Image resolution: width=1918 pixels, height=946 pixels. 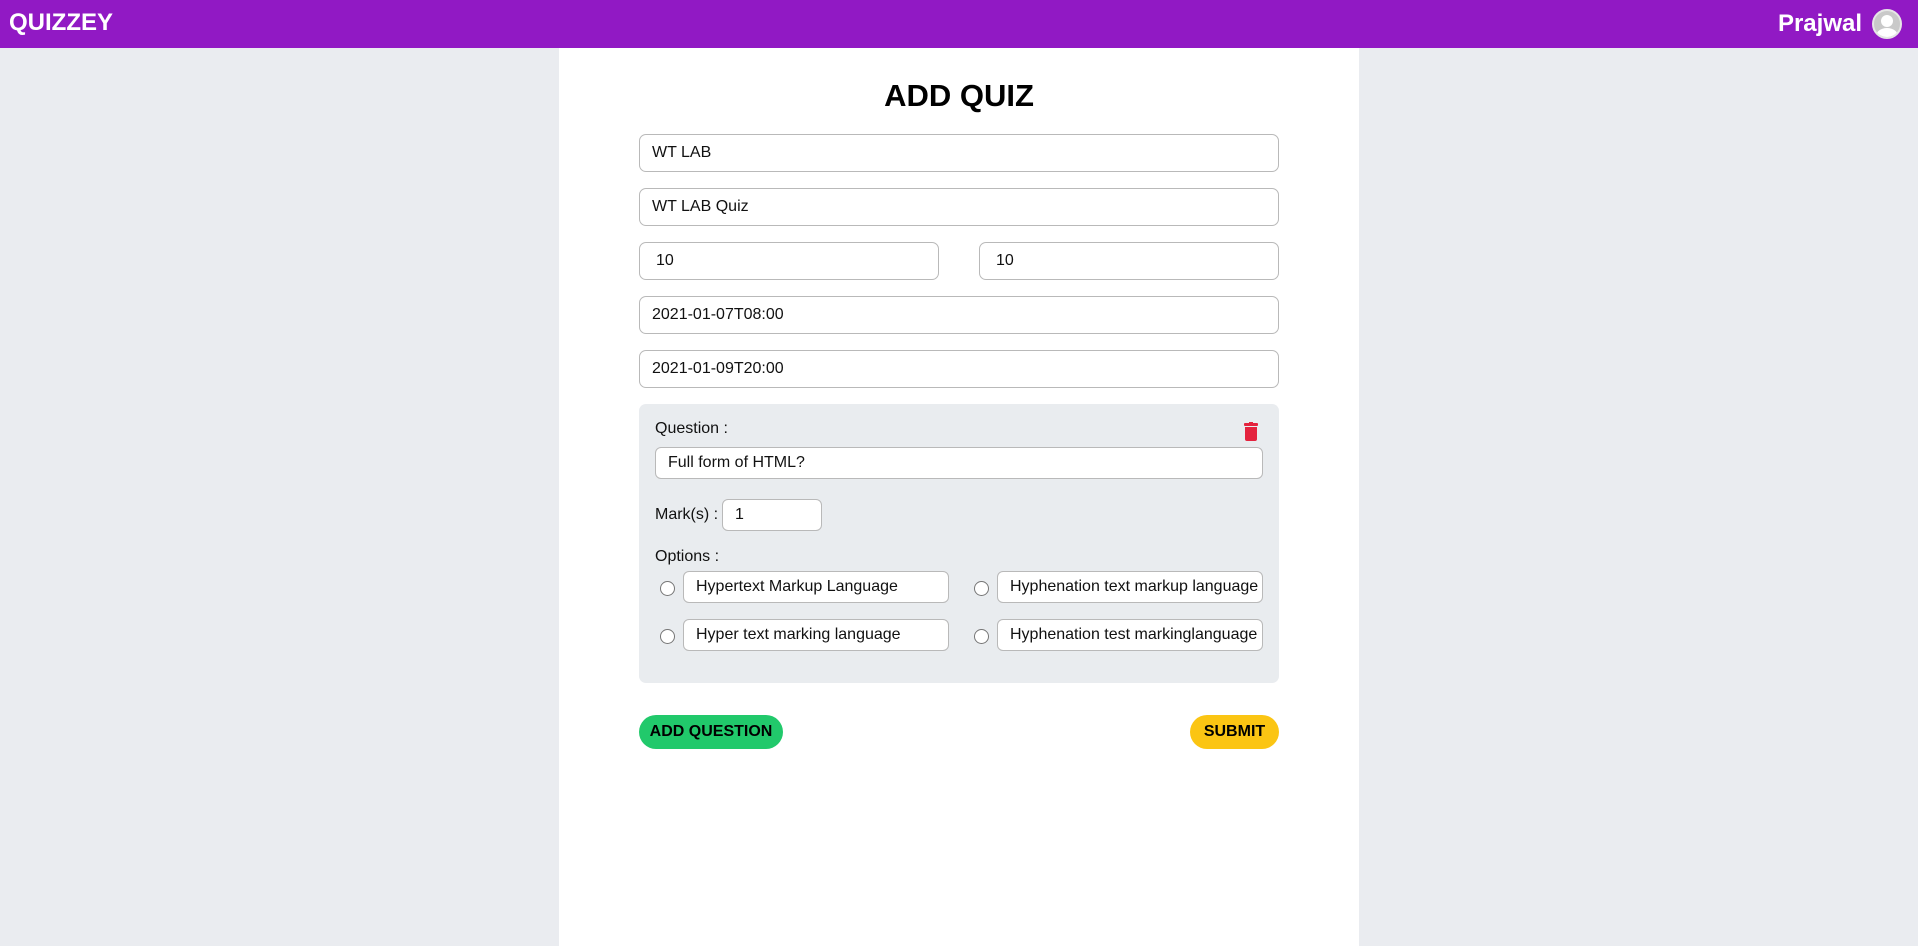 I want to click on option-4-radio, so click(x=981, y=636).